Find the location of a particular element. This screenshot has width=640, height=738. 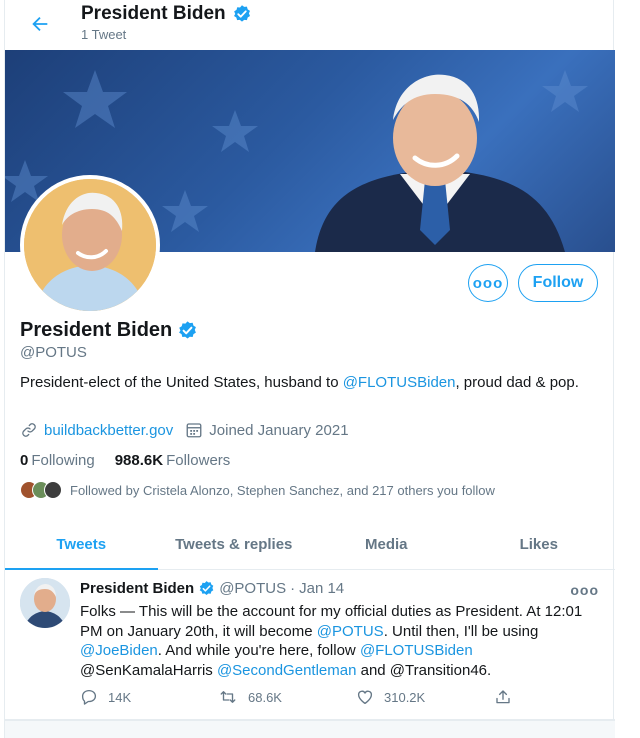

followers-stat: 988.6K Followers is located at coordinates (173, 460).